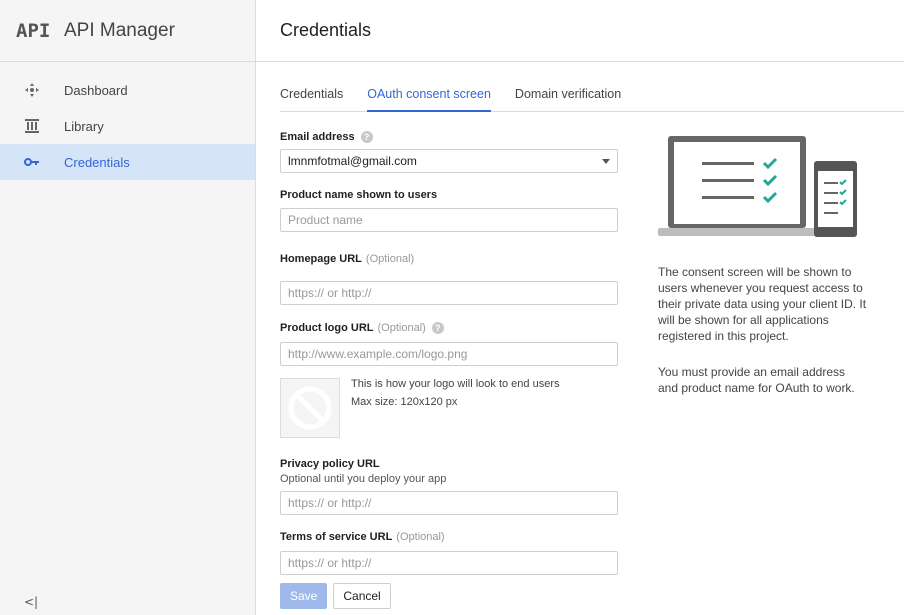 Image resolution: width=904 pixels, height=615 pixels. Describe the element at coordinates (304, 596) in the screenshot. I see `save-button: Save` at that location.